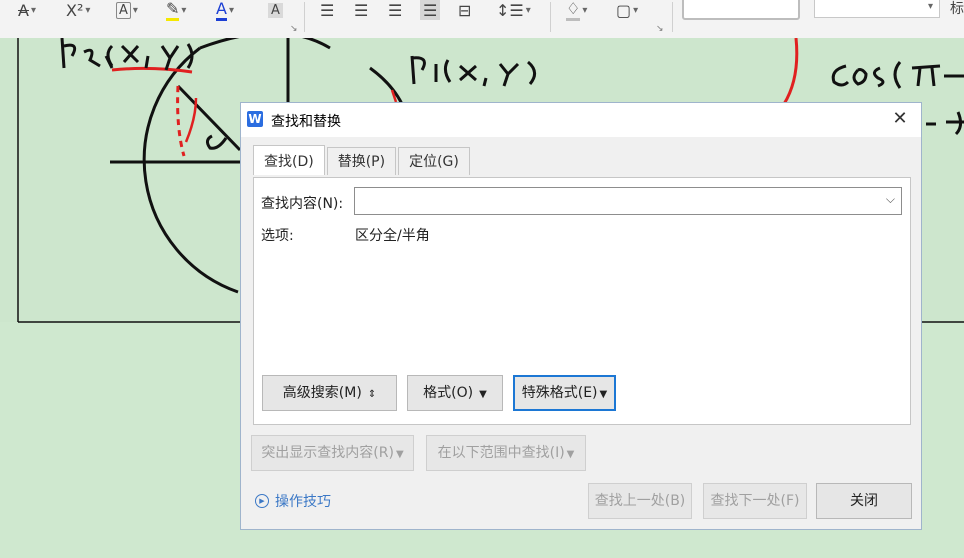 This screenshot has width=964, height=558. I want to click on find-content-label: 查找内容(N):, so click(302, 204).